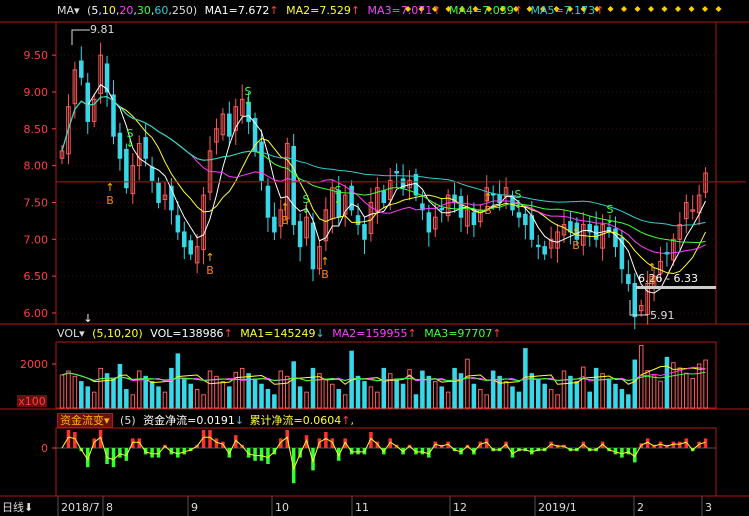  Describe the element at coordinates (85, 420) in the screenshot. I see `fund-indicator-selector: 资金流变▾` at that location.